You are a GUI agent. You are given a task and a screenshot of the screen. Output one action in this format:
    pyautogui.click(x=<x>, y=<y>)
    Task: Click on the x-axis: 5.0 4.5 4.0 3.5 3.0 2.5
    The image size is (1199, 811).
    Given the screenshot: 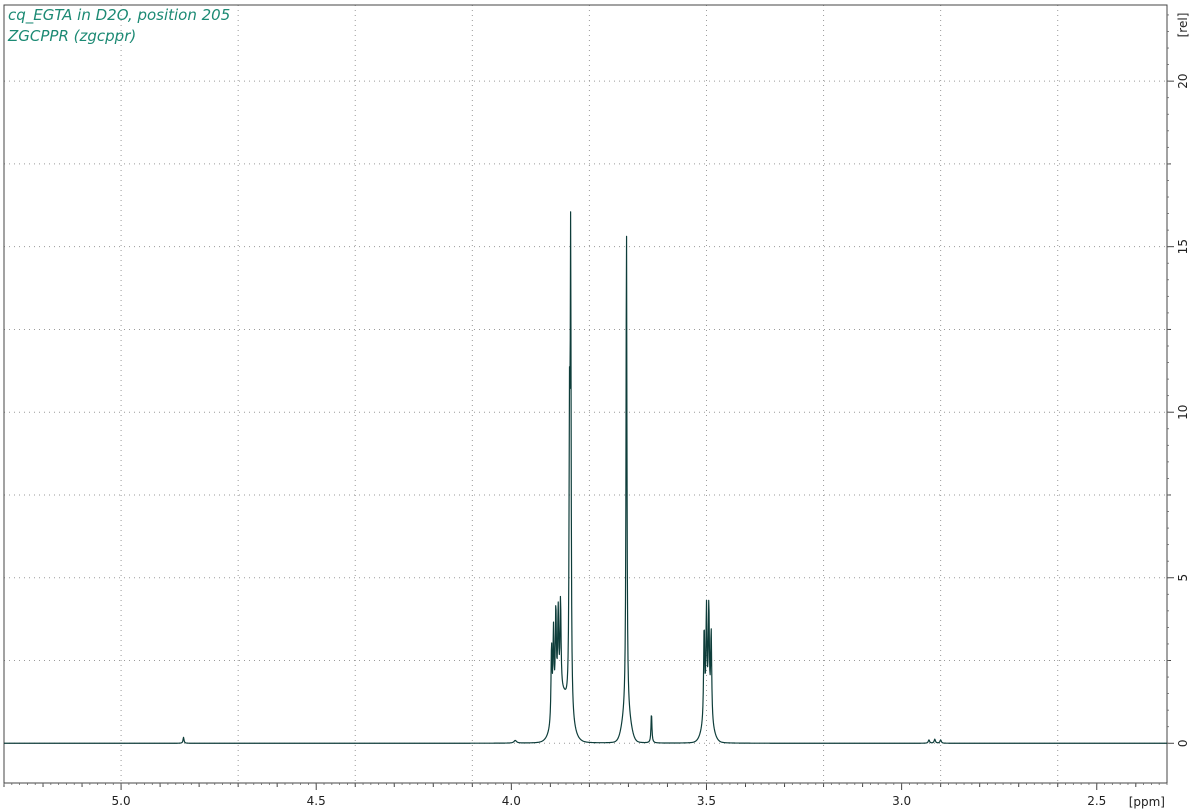 What is the action you would take?
    pyautogui.click(x=585, y=795)
    